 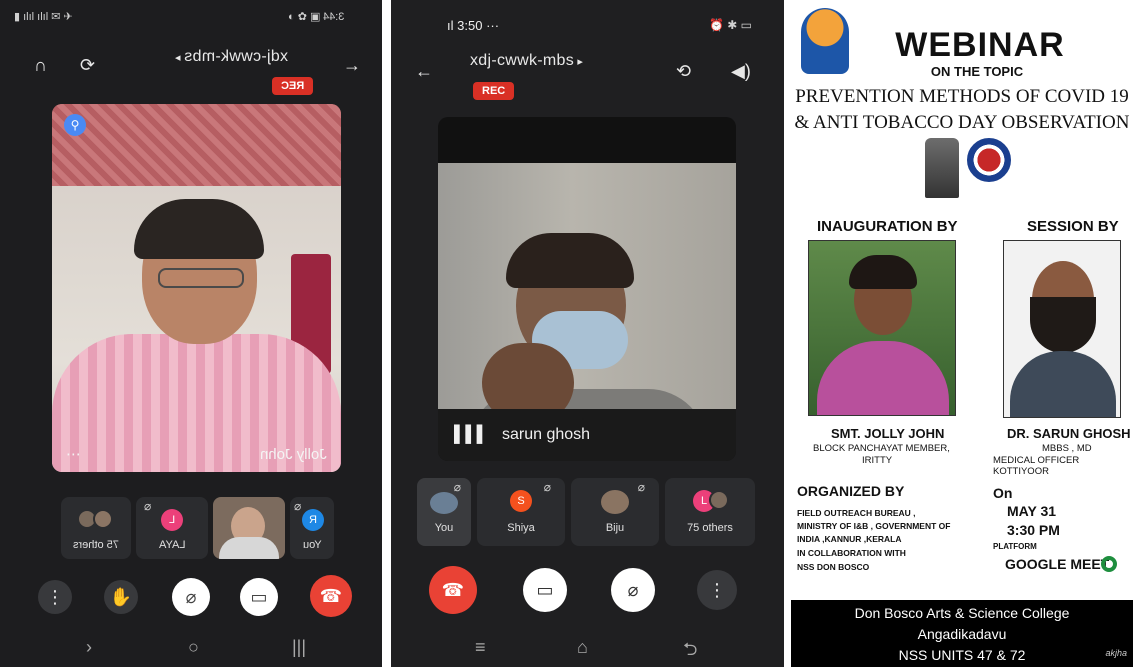 I want to click on back-arrow-icon: ←, so click(x=424, y=71).